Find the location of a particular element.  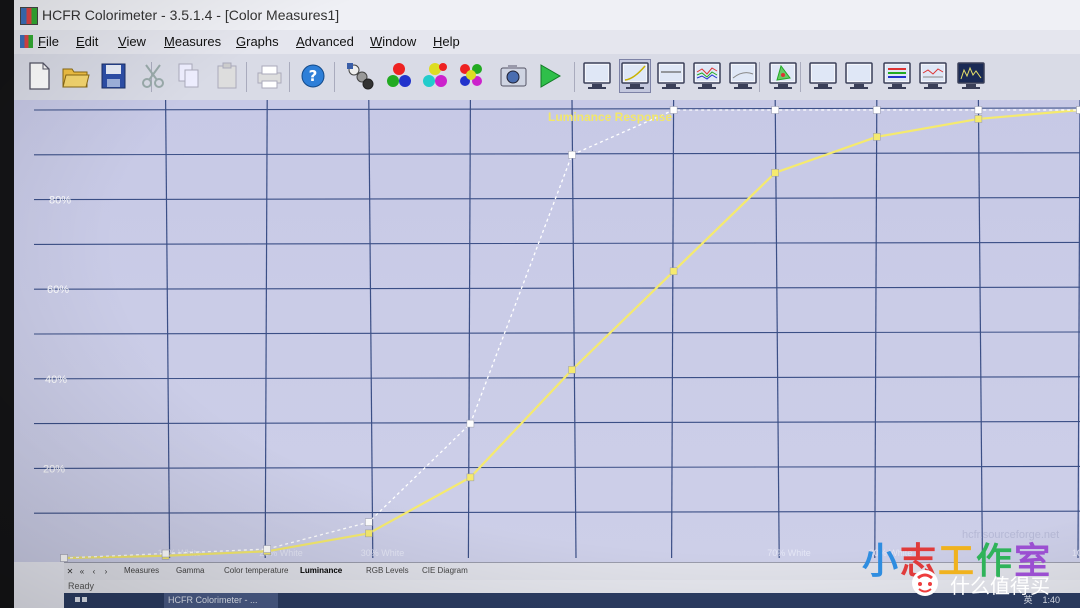

new-document-icon is located at coordinates (39, 76).